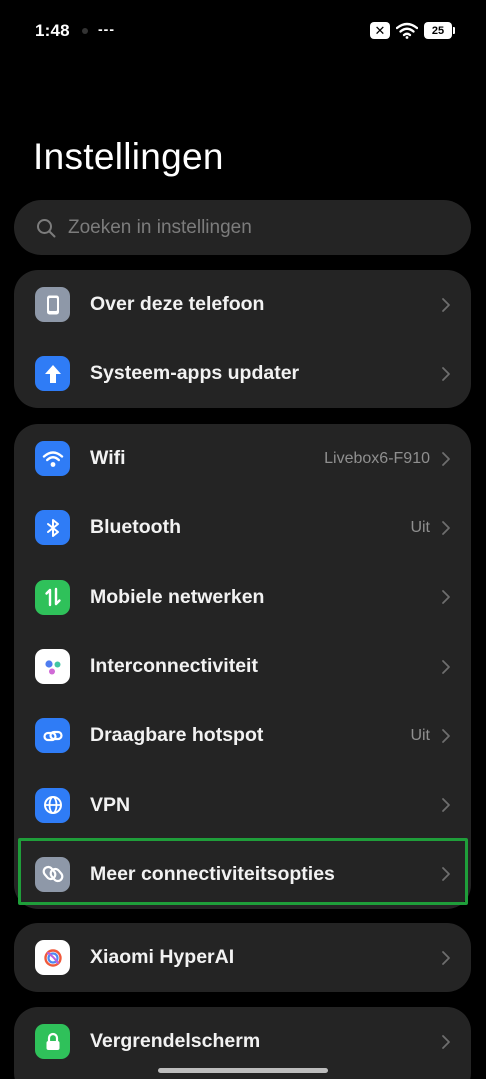 The image size is (486, 1079). I want to click on status-time: 1:48, so click(52, 30).